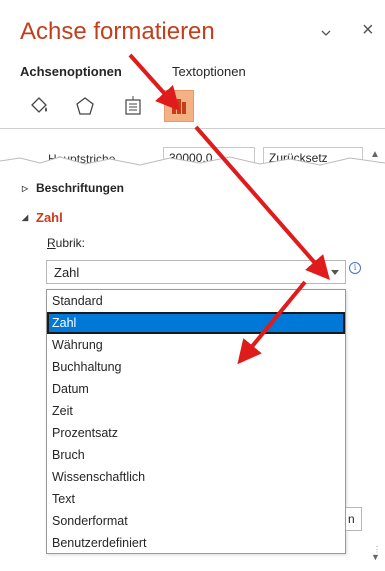 Image resolution: width=385 pixels, height=571 pixels. What do you see at coordinates (196, 367) in the screenshot?
I see `dropdown-option: Buchhaltung` at bounding box center [196, 367].